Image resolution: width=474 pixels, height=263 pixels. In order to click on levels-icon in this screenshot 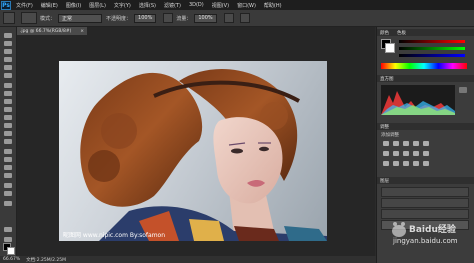, I will do `click(396, 143)`.